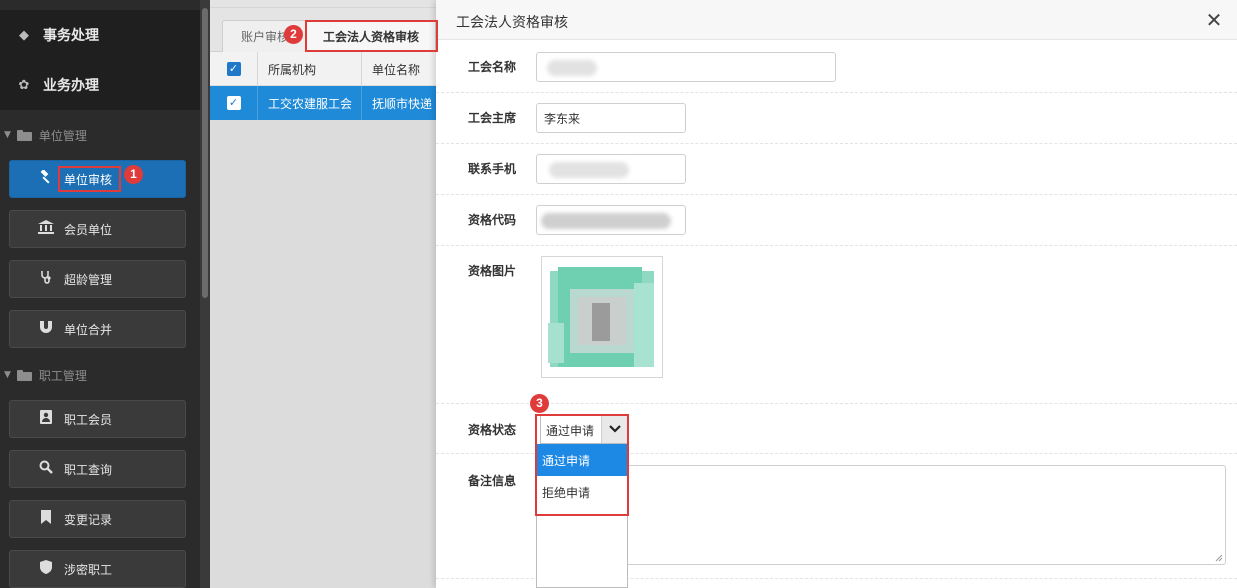  Describe the element at coordinates (46, 178) in the screenshot. I see `gavel-icon` at that location.